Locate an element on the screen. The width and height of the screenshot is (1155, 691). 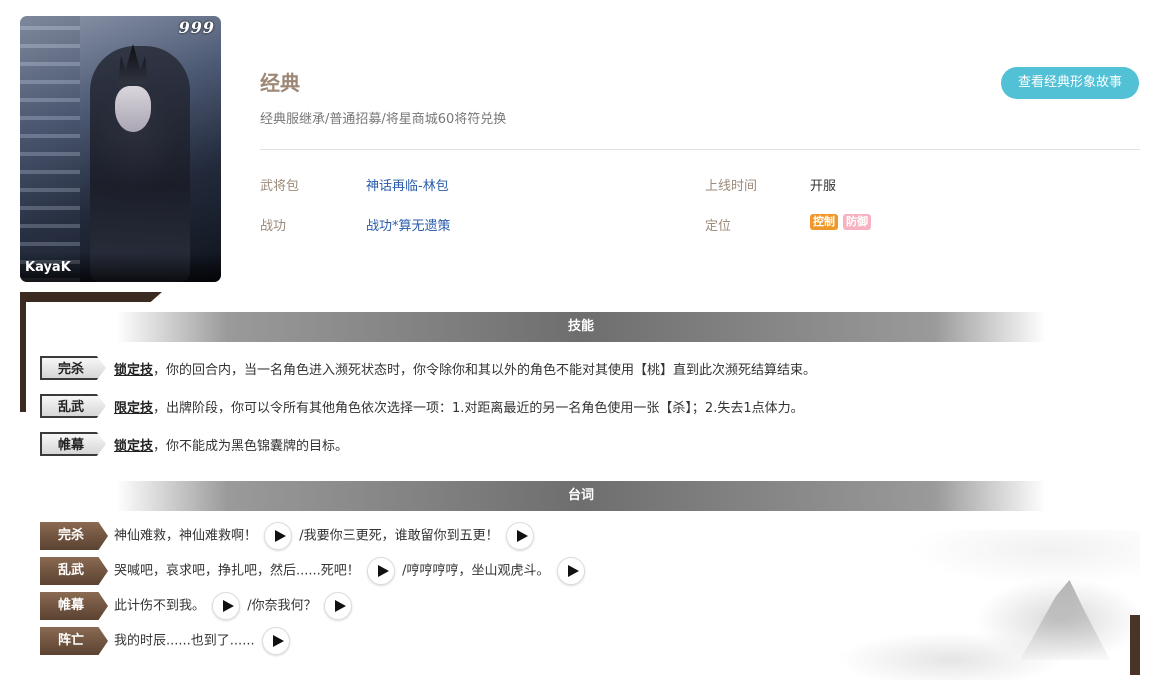
skill-description: 锁定技，你不能成为黑色锦囊牌的目标。 is located at coordinates (231, 444).